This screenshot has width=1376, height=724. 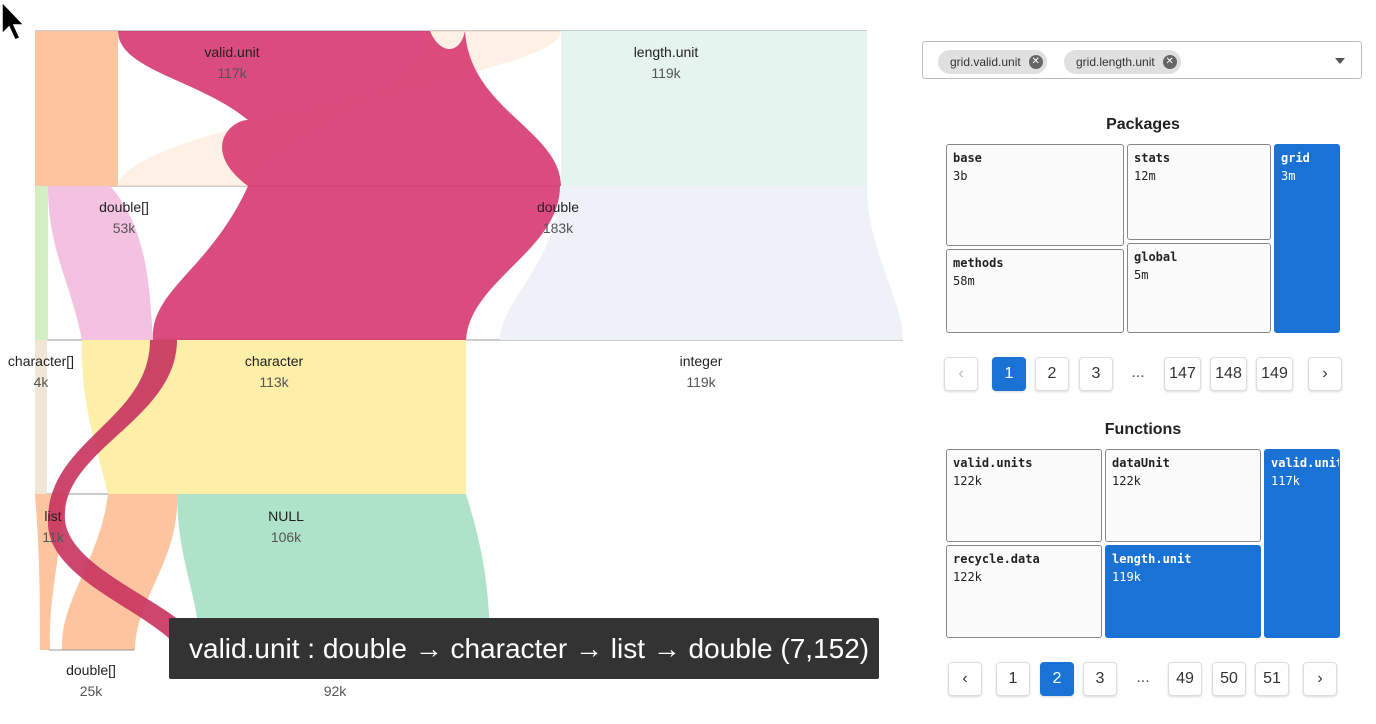 I want to click on node-value: 113k, so click(x=274, y=382).